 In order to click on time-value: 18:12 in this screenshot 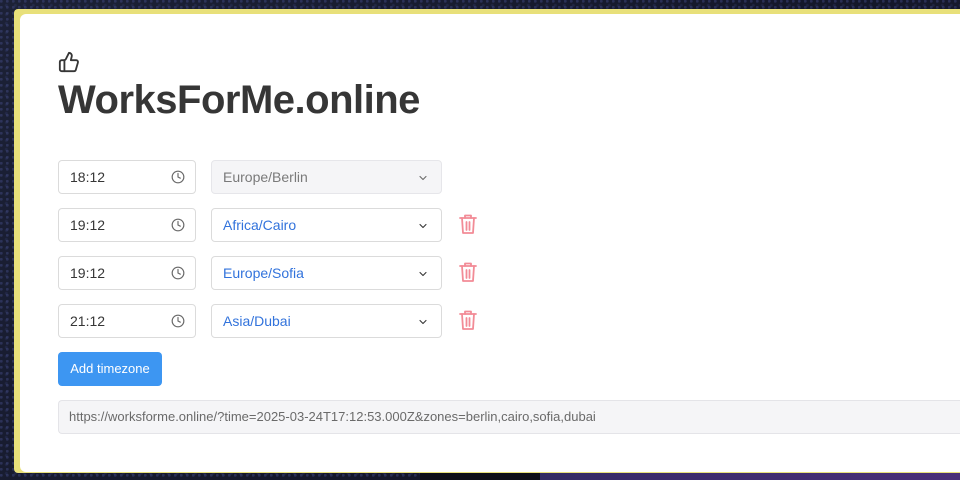, I will do `click(88, 177)`.